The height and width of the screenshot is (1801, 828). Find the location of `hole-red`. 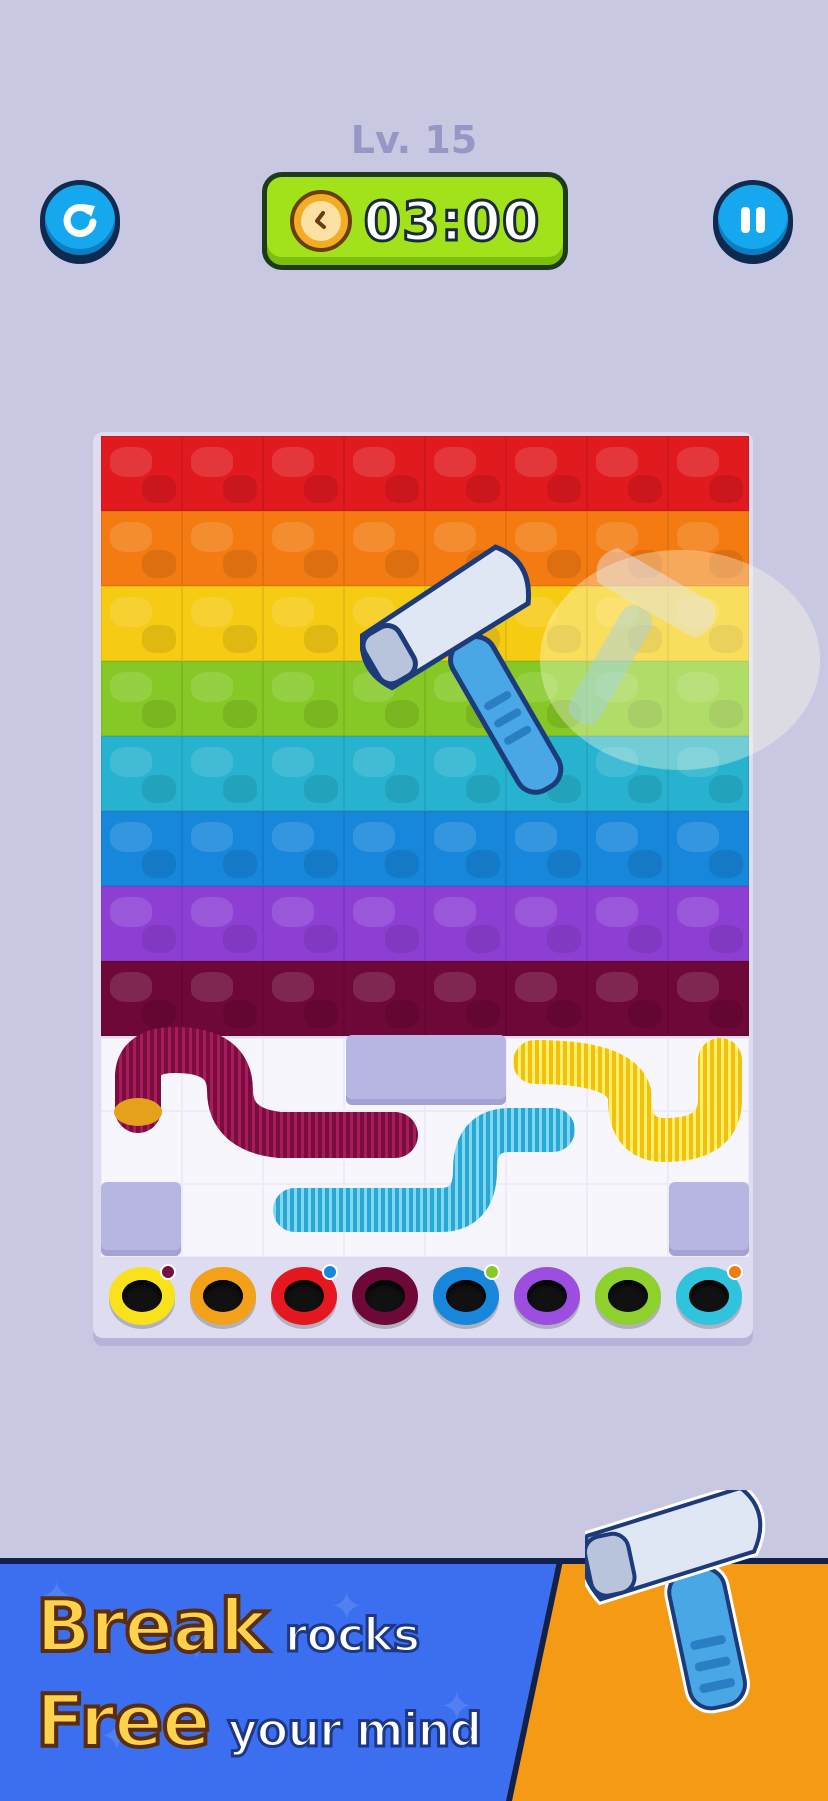

hole-red is located at coordinates (303, 1296).